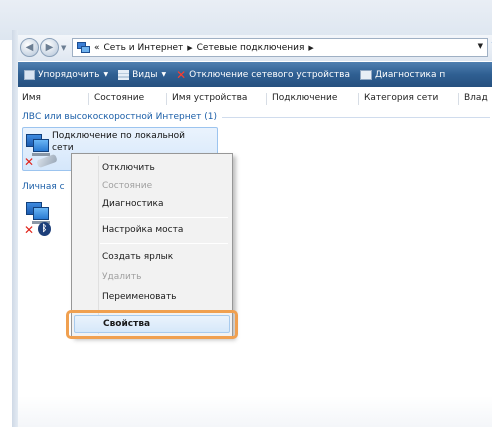  I want to click on group-divider, so click(356, 117).